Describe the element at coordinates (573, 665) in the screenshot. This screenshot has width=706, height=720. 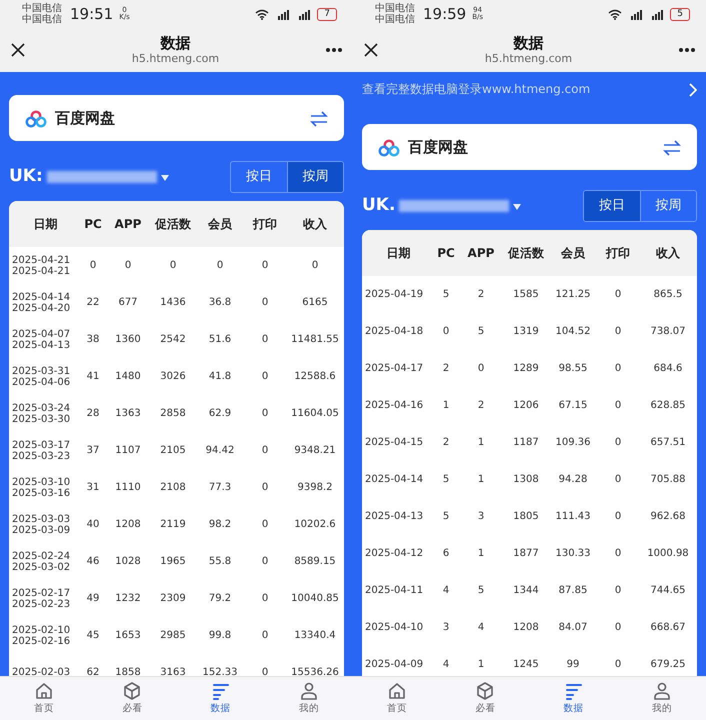
I see `table-cell-text: 99` at that location.